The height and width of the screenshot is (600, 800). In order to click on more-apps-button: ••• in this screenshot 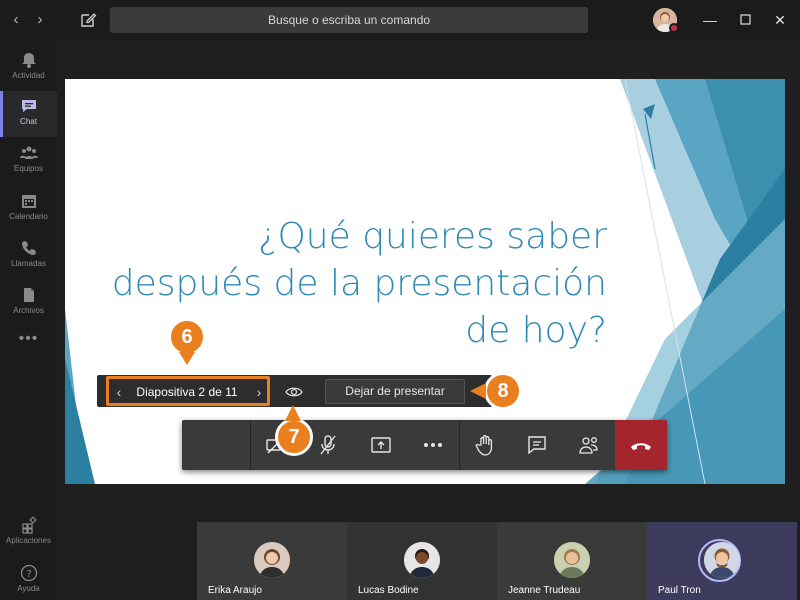, I will do `click(28, 341)`.